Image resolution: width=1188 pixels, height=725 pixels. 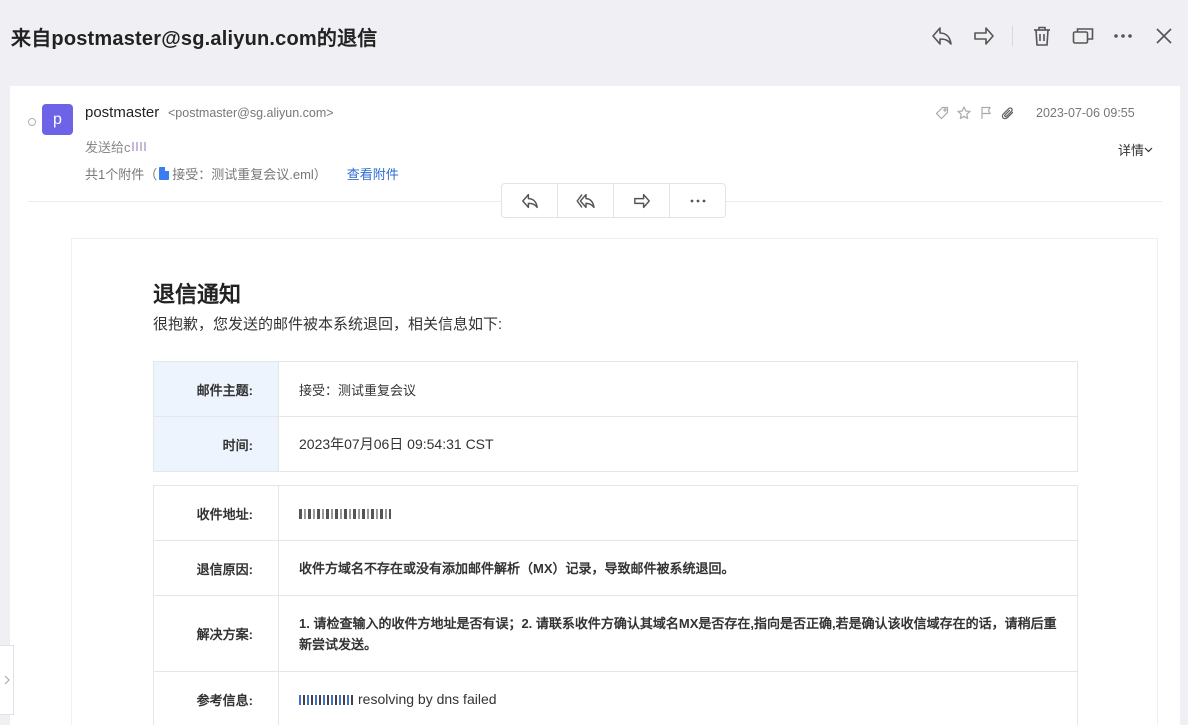 What do you see at coordinates (216, 389) in the screenshot?
I see `subject-label: 邮件主题:` at bounding box center [216, 389].